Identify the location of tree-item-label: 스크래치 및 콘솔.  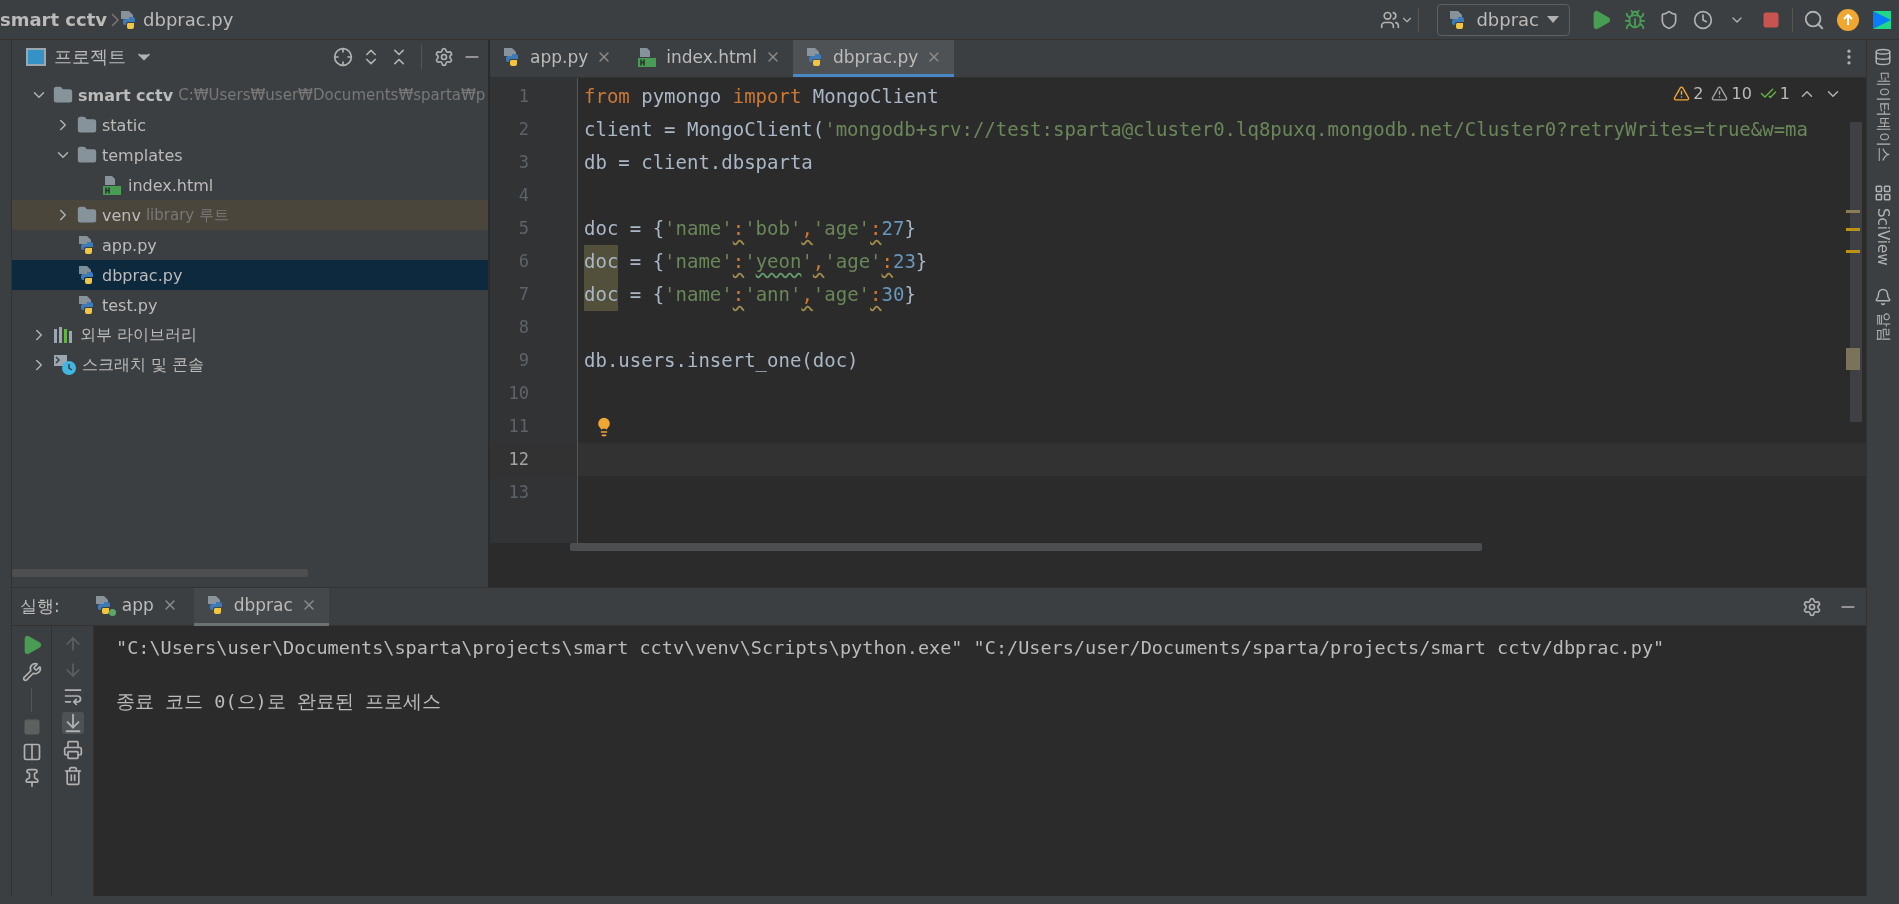
(143, 365).